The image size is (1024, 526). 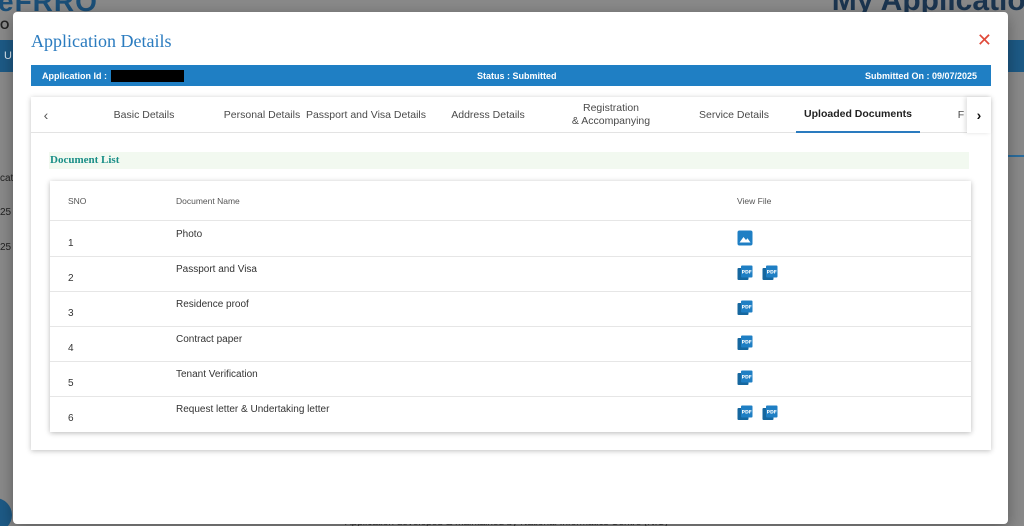 What do you see at coordinates (509, 160) in the screenshot?
I see `document-list-heading: Document List` at bounding box center [509, 160].